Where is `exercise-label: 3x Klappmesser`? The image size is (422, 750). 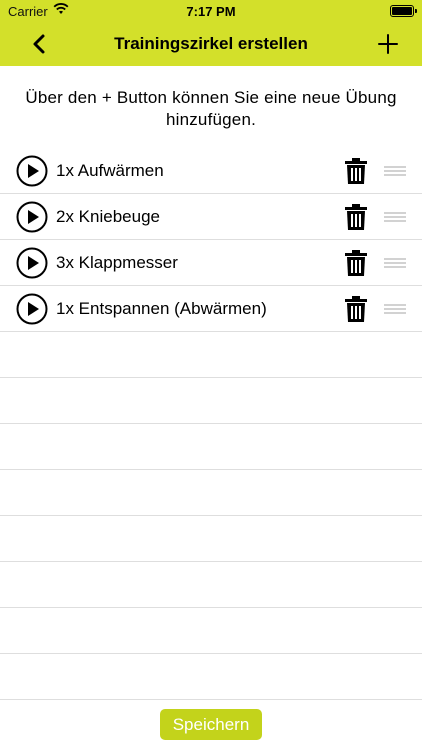 exercise-label: 3x Klappmesser is located at coordinates (117, 262).